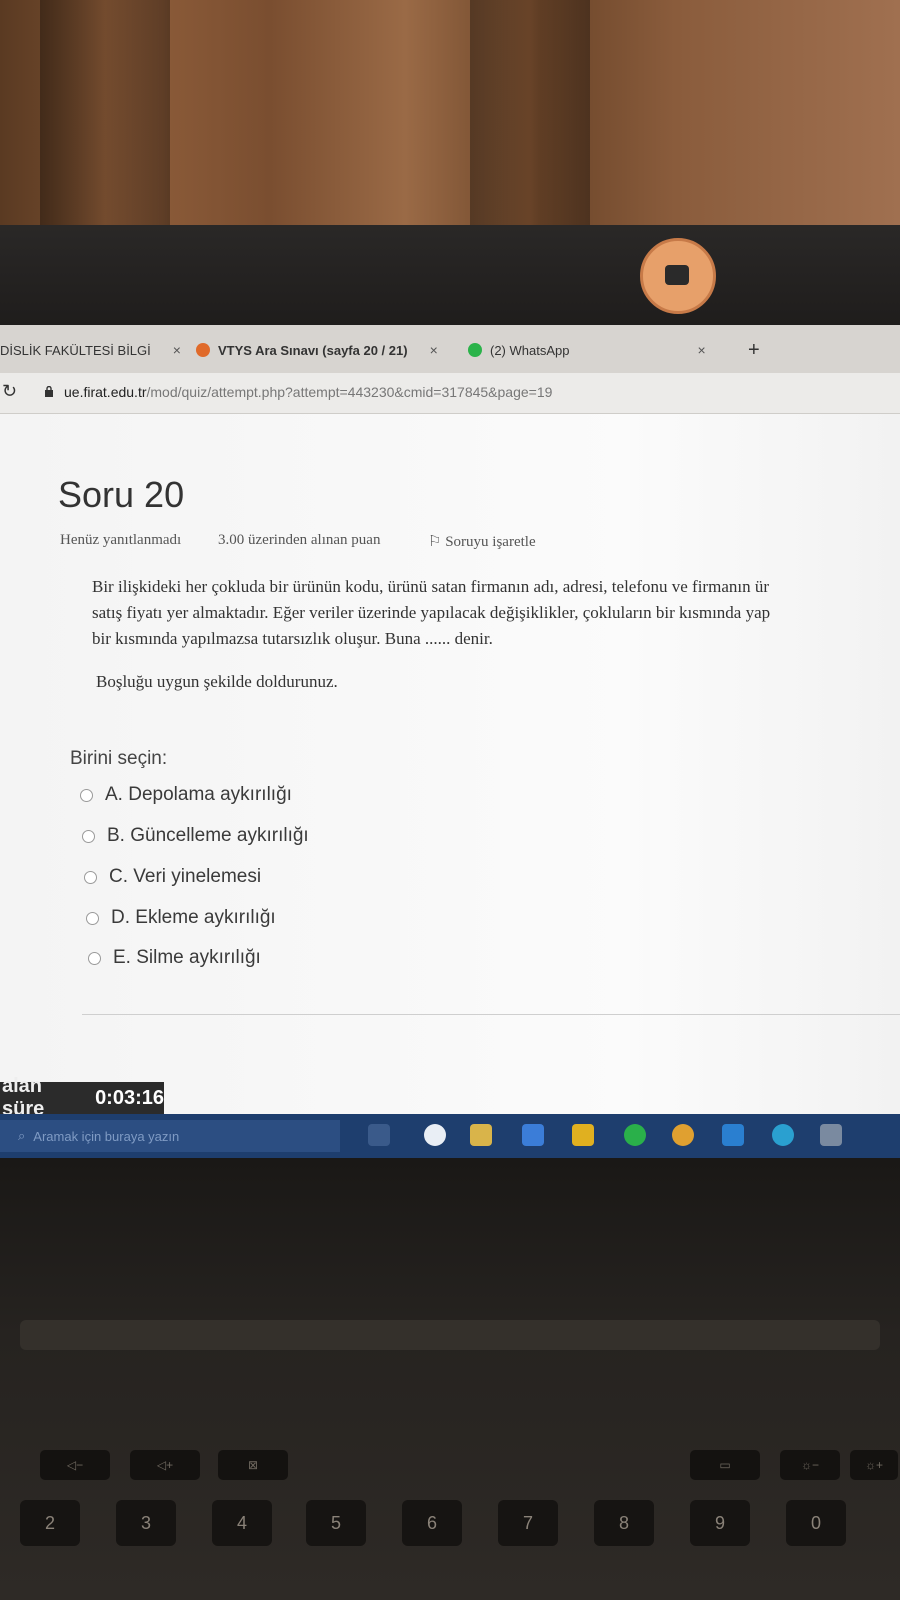  Describe the element at coordinates (119, 758) in the screenshot. I see `choose-label: Birini seçin:` at that location.